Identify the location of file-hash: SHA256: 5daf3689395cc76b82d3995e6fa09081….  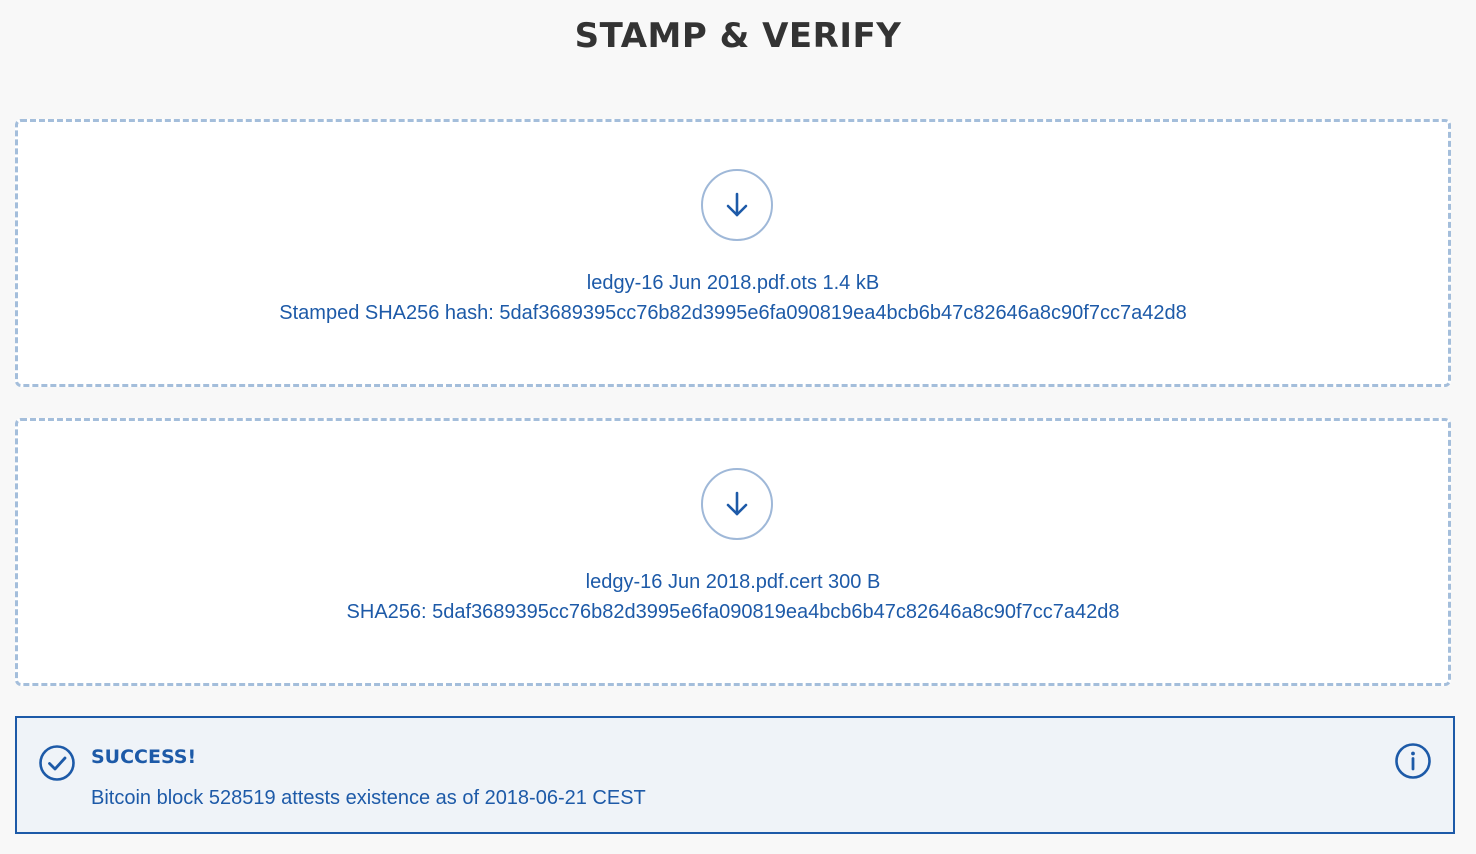
(733, 612).